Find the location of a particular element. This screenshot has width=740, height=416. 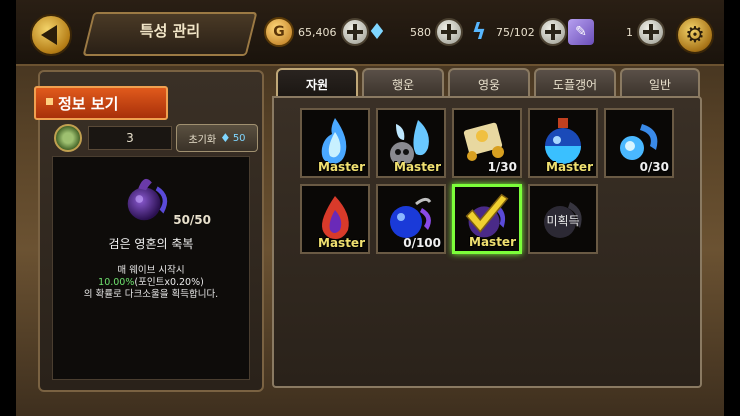

tab-hero: 영웅 is located at coordinates (489, 83).